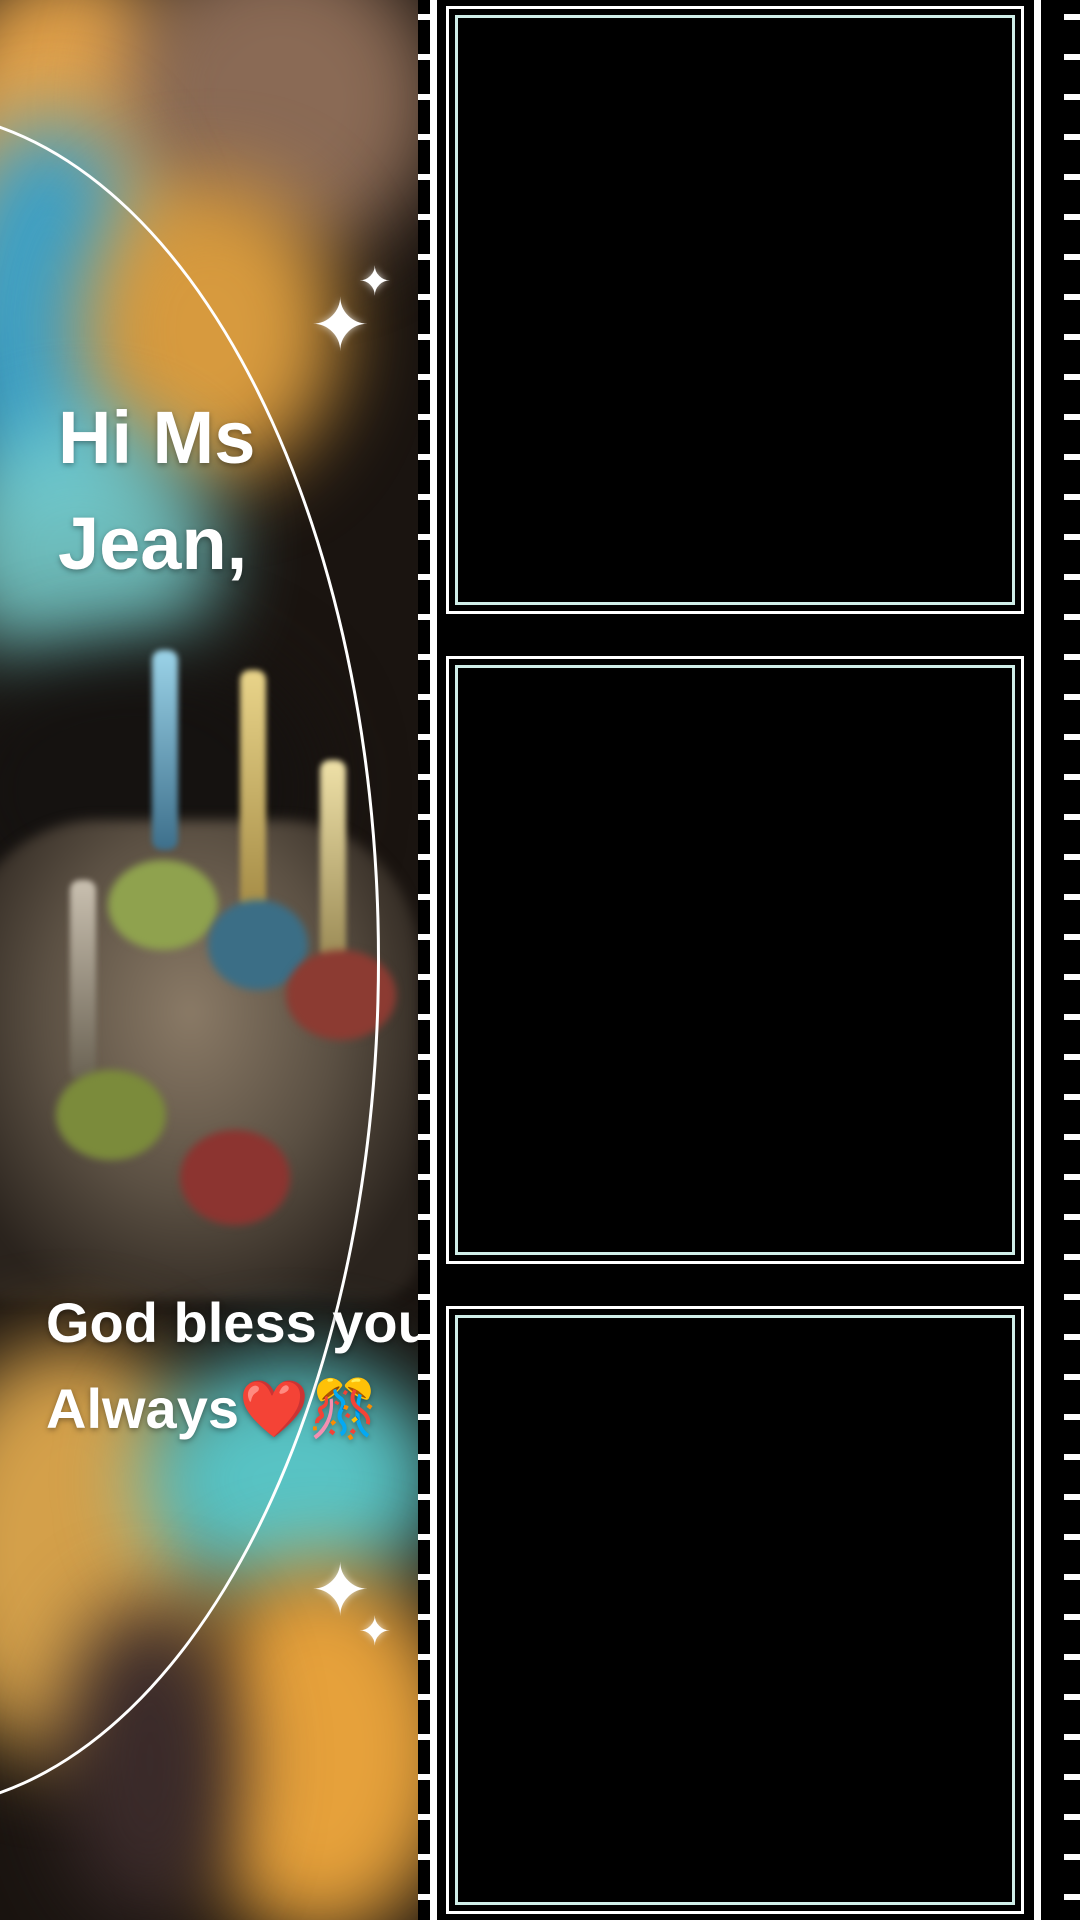 The height and width of the screenshot is (1920, 1080). Describe the element at coordinates (232, 1322) in the screenshot. I see `blessing-line-1: God bless you` at that location.